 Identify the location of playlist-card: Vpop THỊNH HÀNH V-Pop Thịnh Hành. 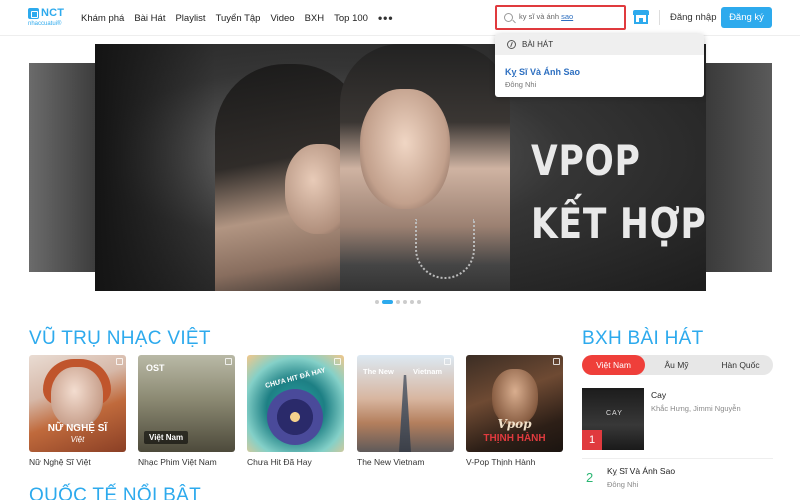
(514, 411).